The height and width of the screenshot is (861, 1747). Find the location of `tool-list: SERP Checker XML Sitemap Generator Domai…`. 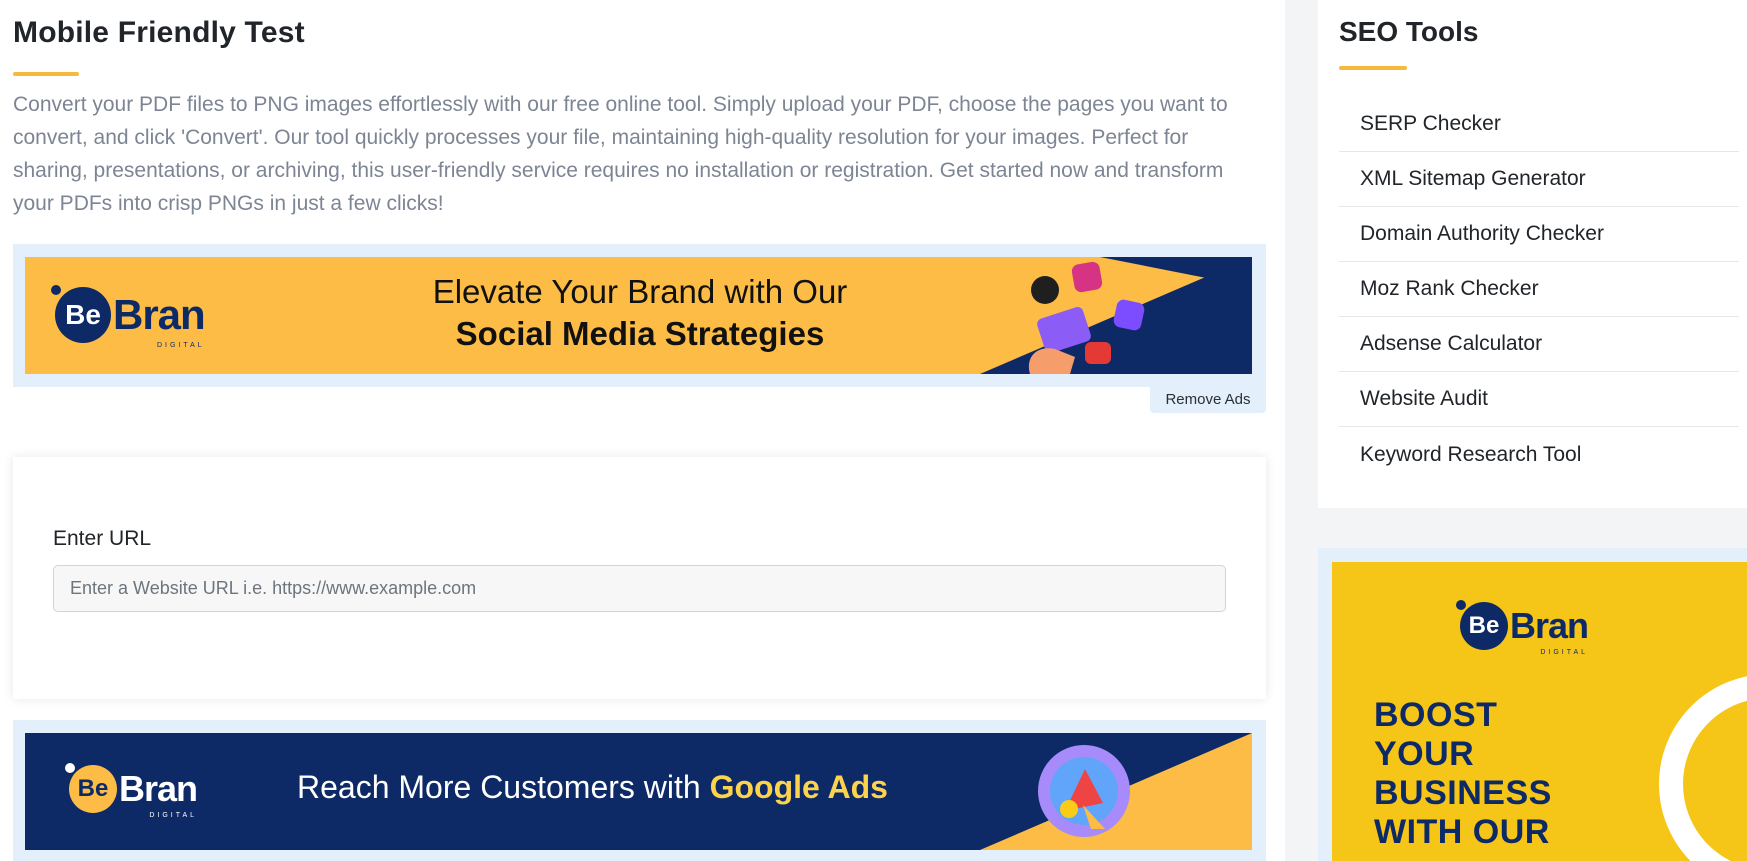

tool-list: SERP Checker XML Sitemap Generator Domai… is located at coordinates (1539, 289).